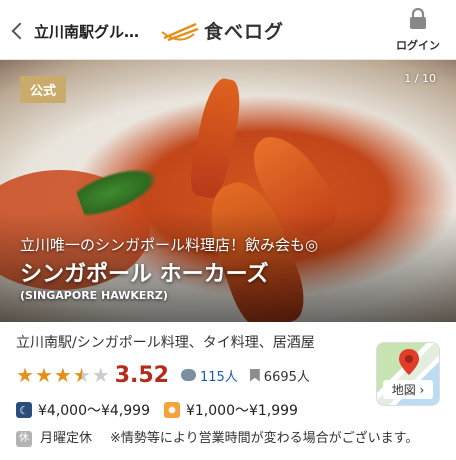  I want to click on login-button: ログイン, so click(418, 30).